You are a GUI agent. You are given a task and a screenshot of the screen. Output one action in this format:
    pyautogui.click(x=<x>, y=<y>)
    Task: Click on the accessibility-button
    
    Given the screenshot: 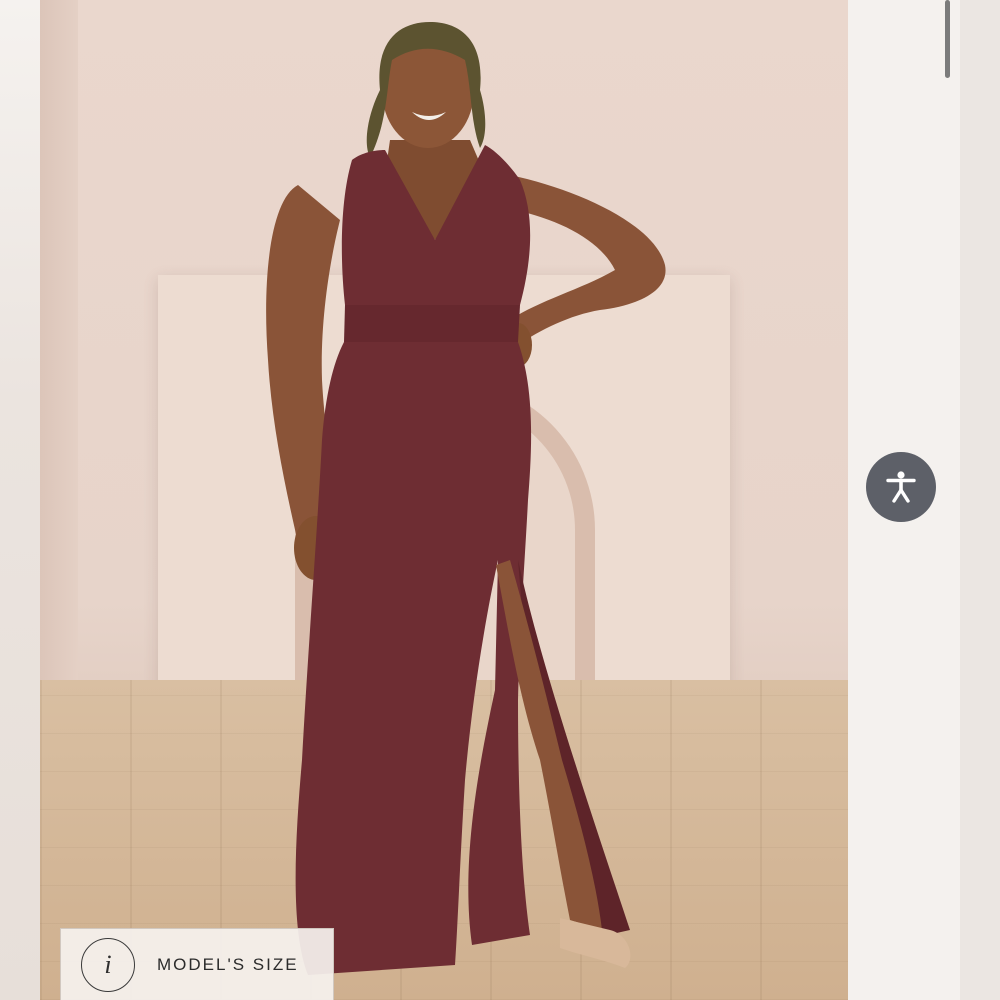 What is the action you would take?
    pyautogui.click(x=901, y=487)
    